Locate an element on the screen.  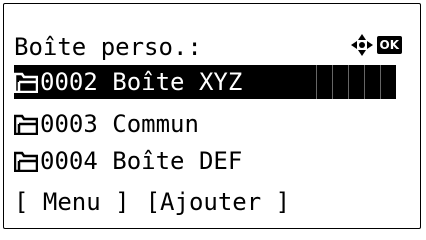
title-row: Boîte perso.: OK is located at coordinates (212, 47).